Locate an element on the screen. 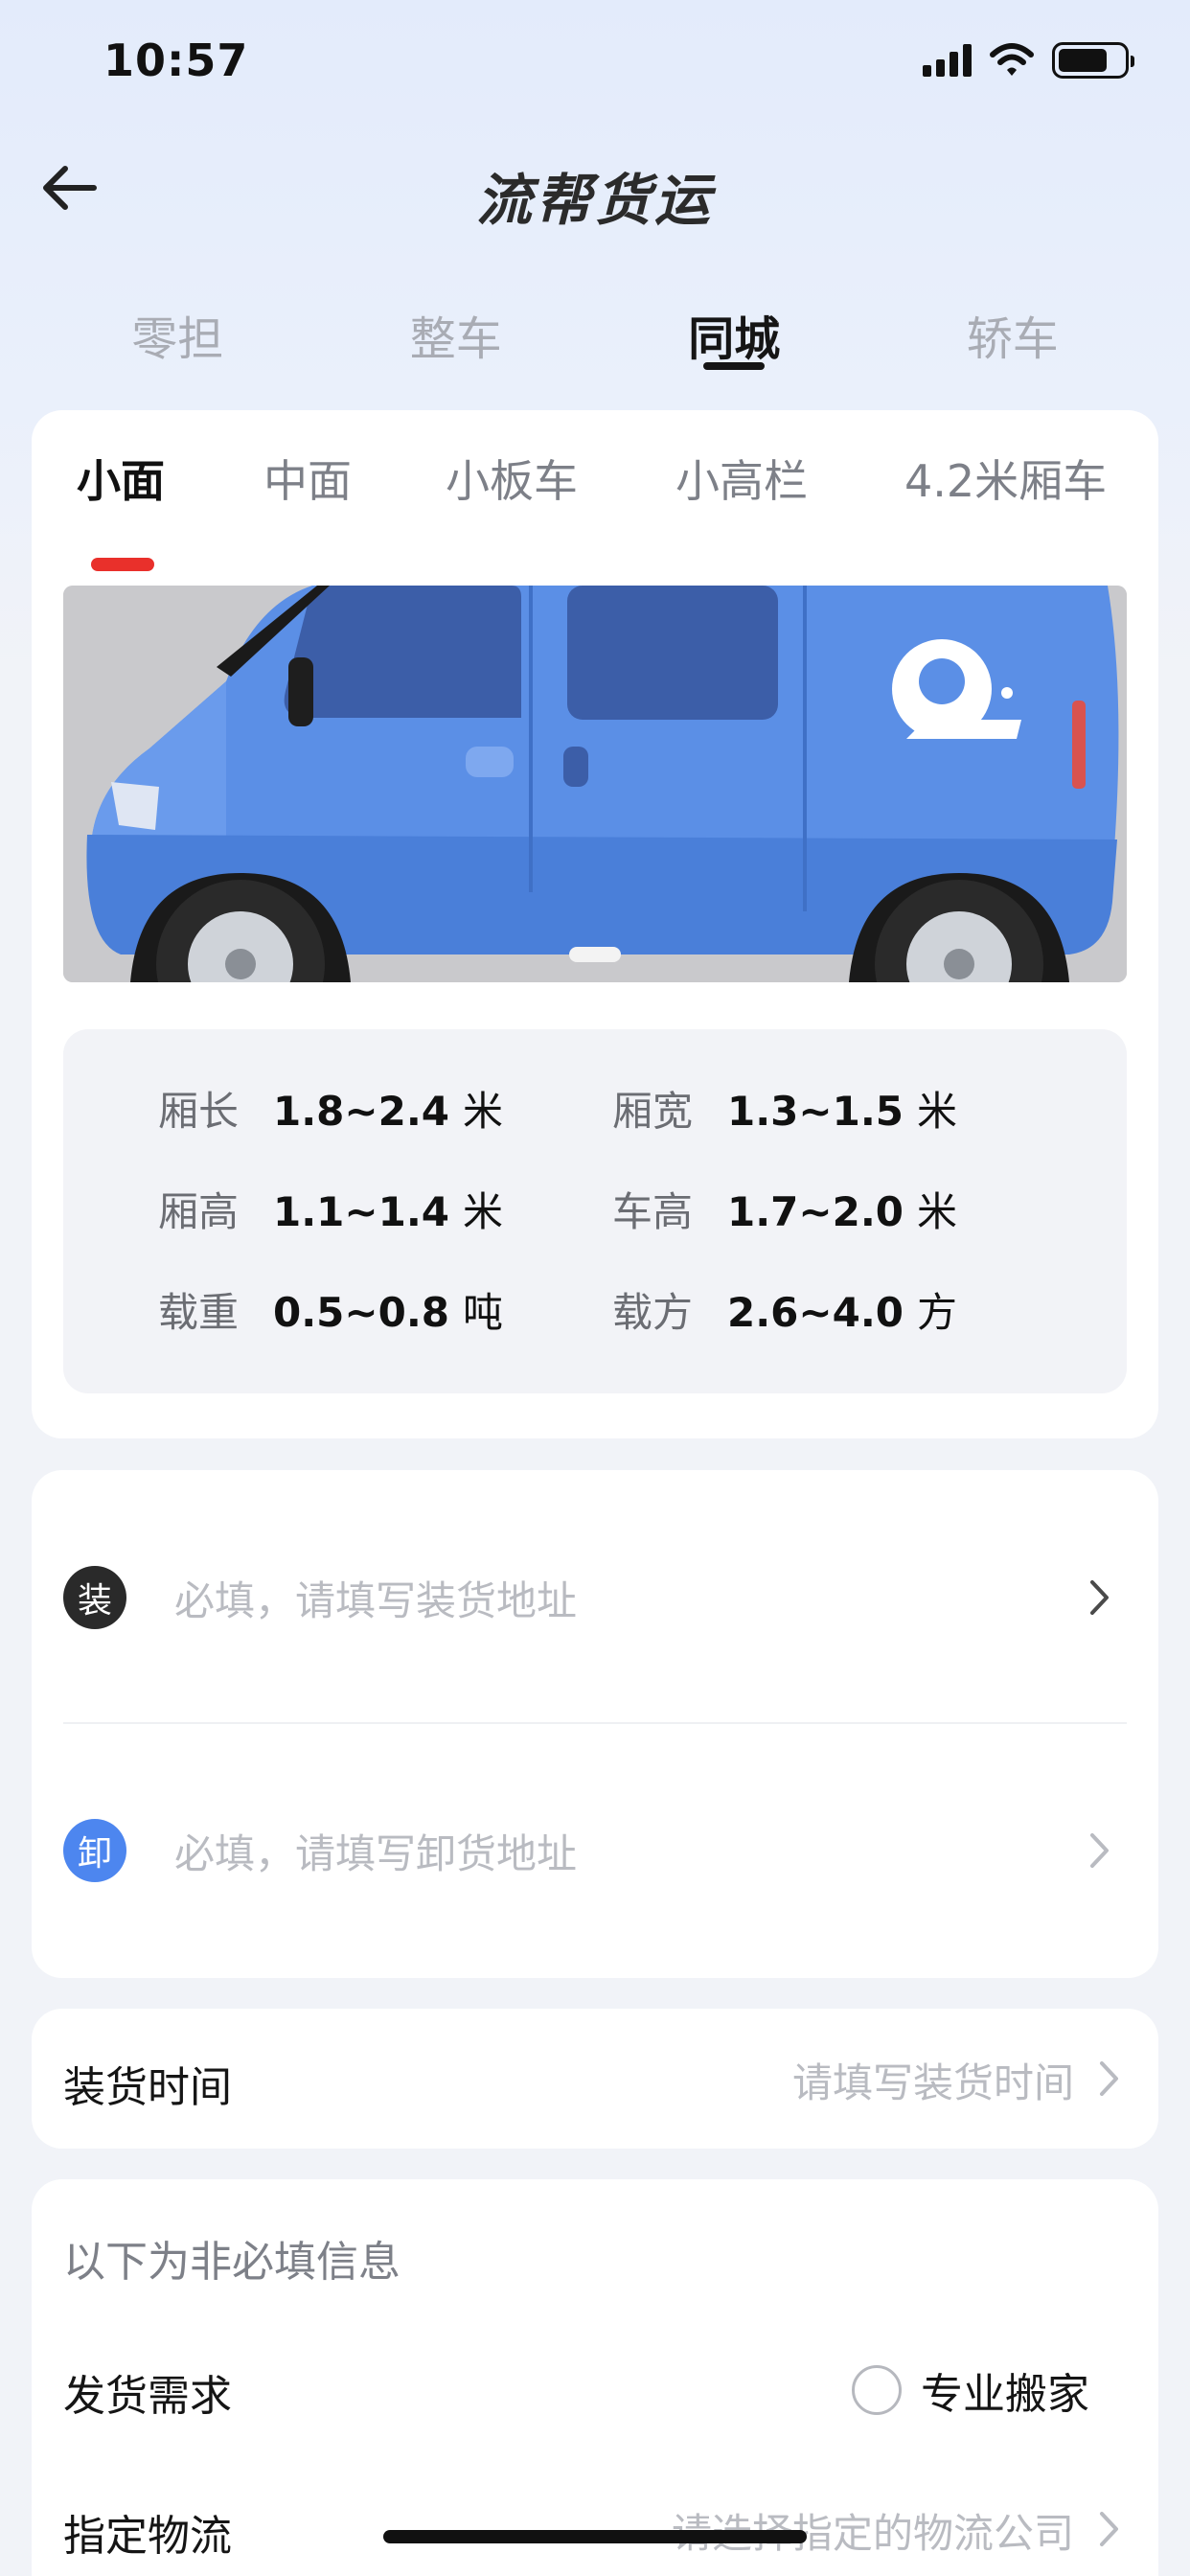 Image resolution: width=1190 pixels, height=2576 pixels. spec-row: 厢长 1.8~2.4 米 厢宽 1.3~1.5 米 is located at coordinates (595, 1108).